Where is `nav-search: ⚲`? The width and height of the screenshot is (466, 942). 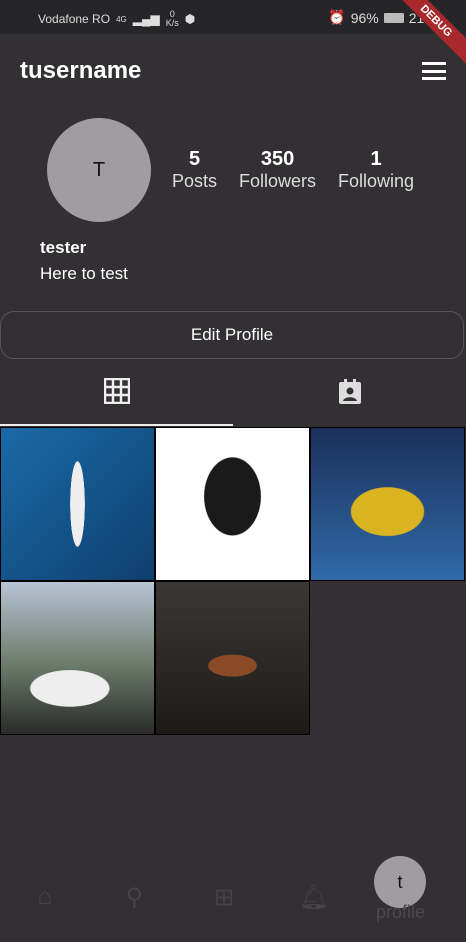 nav-search: ⚲ is located at coordinates (135, 897).